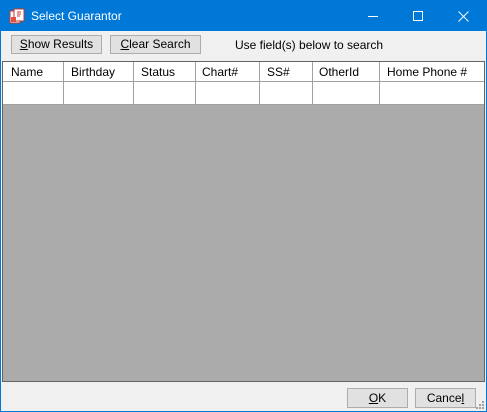 This screenshot has height=412, width=487. What do you see at coordinates (165, 71) in the screenshot?
I see `column-header-status: Status` at bounding box center [165, 71].